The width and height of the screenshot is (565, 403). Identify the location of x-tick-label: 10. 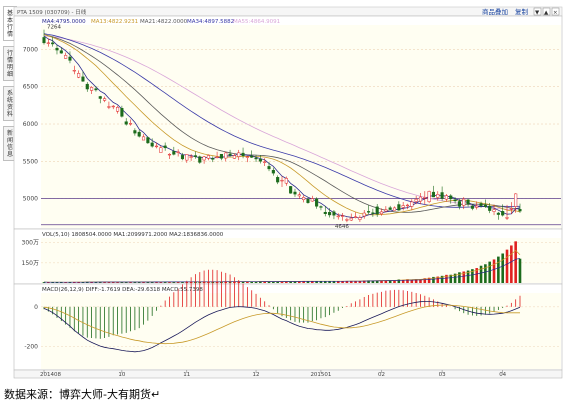
(121, 375).